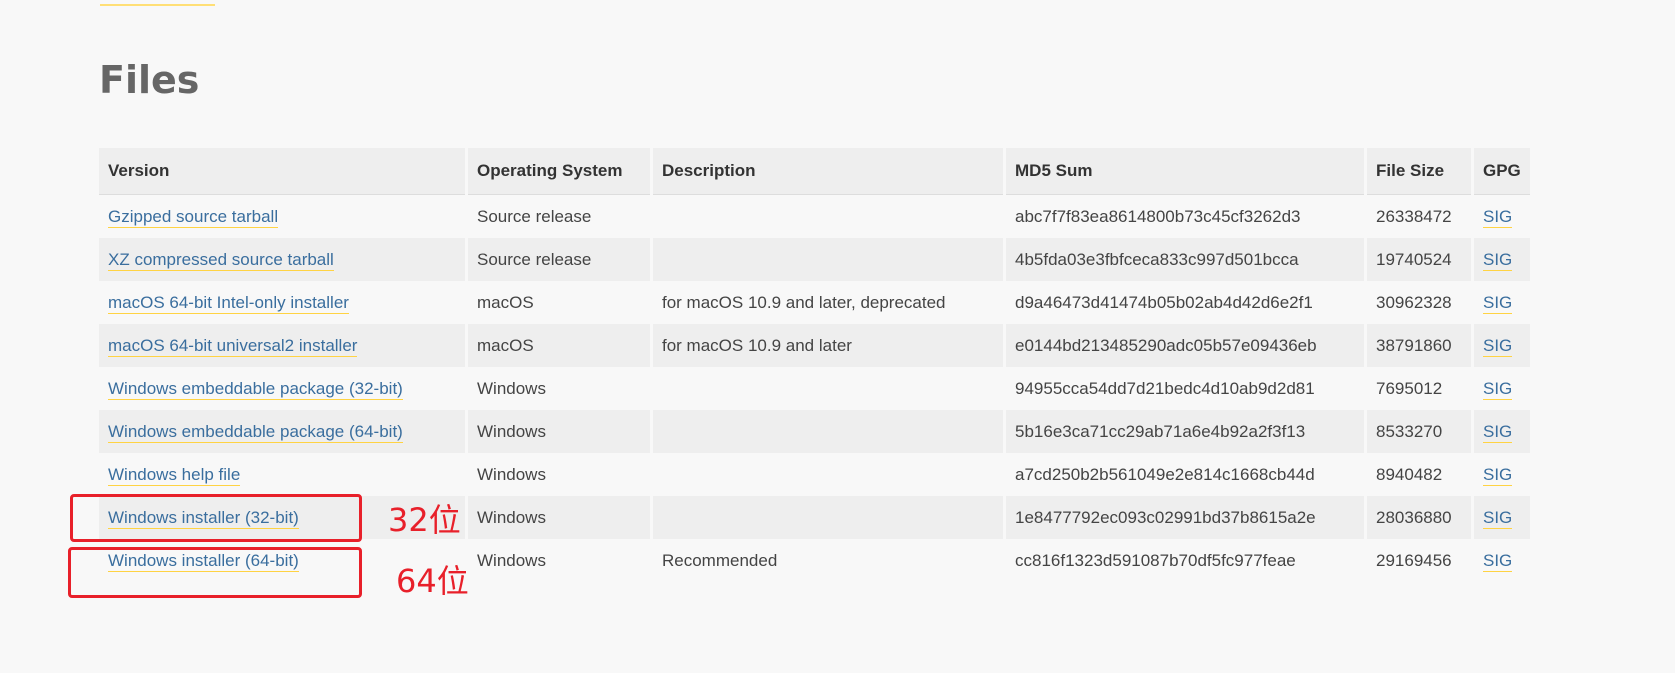 The width and height of the screenshot is (1675, 673). Describe the element at coordinates (1502, 171) in the screenshot. I see `column-header-gpg: GPG` at that location.